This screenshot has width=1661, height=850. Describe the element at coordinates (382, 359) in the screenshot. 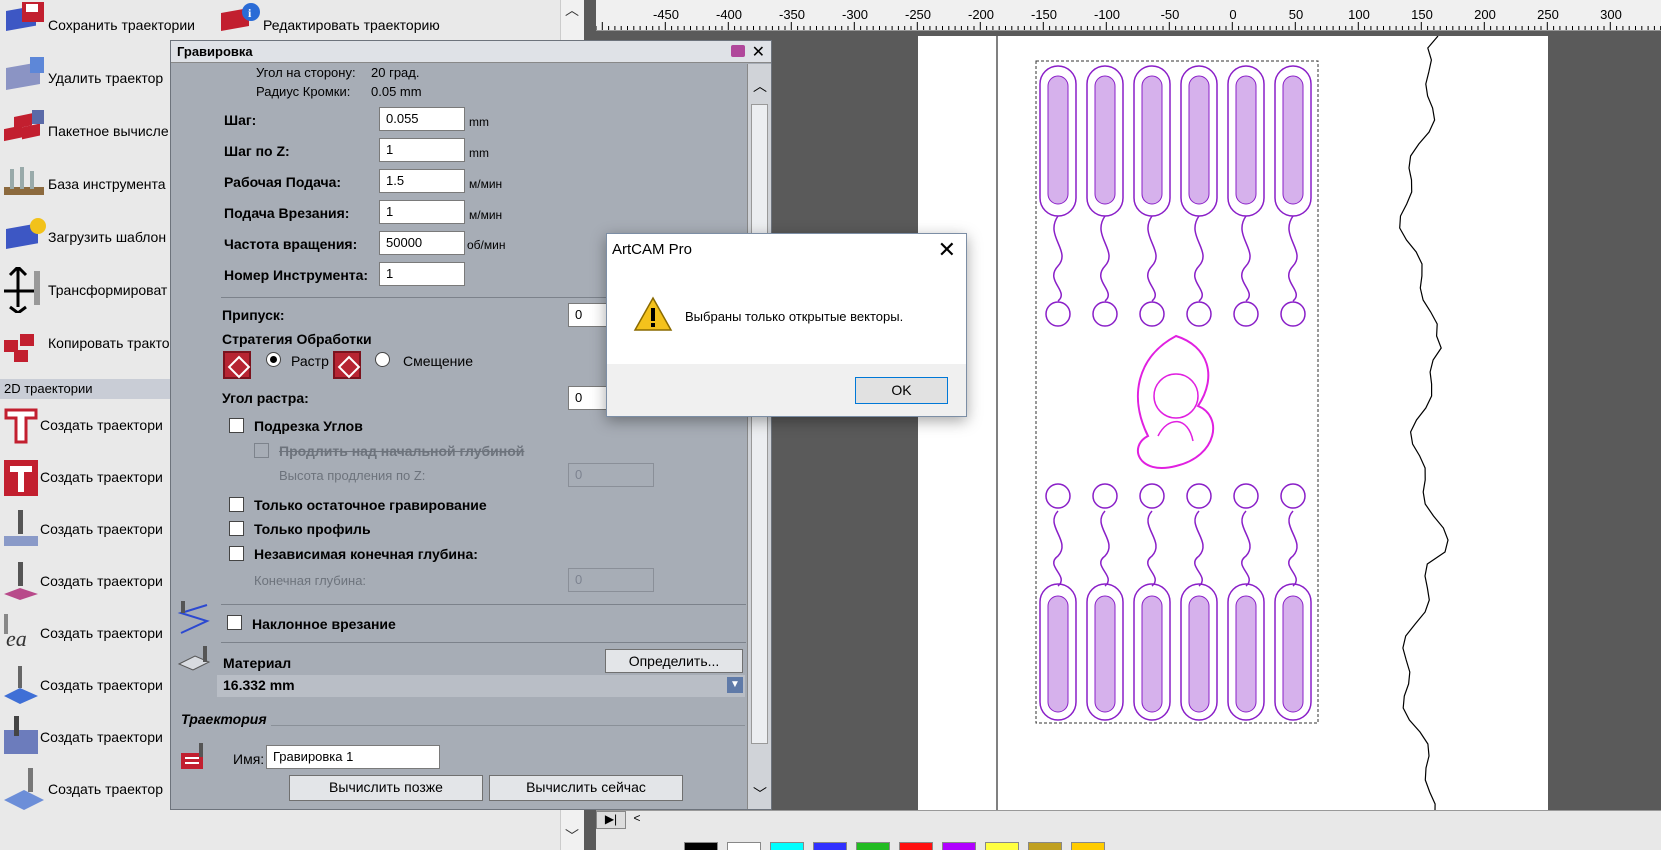

I see `offset-radio` at that location.